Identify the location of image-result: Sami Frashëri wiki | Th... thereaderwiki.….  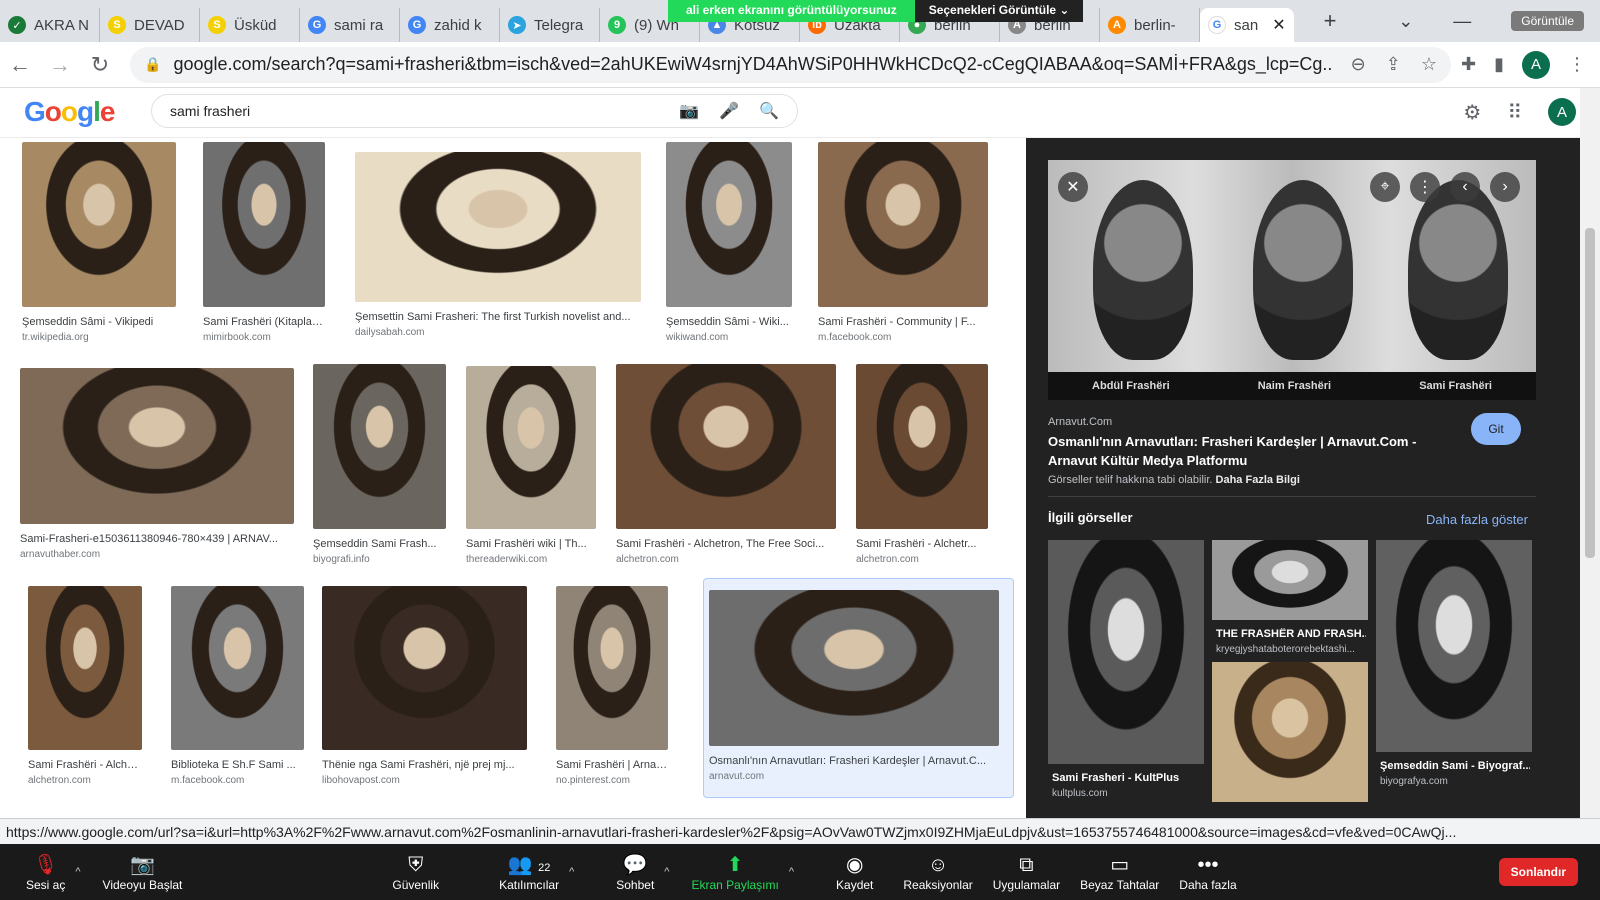
(531, 467).